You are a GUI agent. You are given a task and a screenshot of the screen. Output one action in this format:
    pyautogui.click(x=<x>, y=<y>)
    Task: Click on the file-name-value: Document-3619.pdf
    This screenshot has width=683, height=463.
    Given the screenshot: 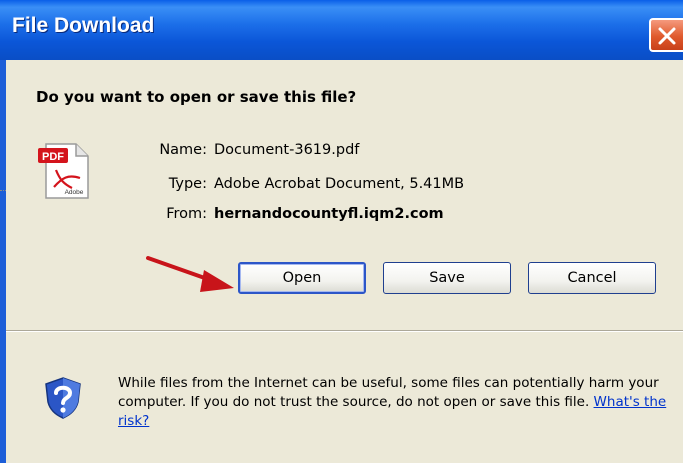 What is the action you would take?
    pyautogui.click(x=287, y=150)
    